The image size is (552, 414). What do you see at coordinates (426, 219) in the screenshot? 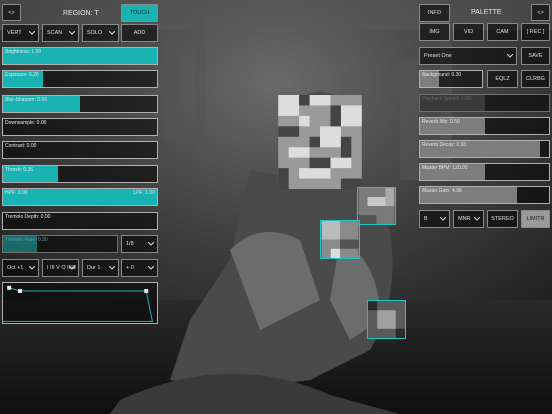
I see `key-select-value: B` at bounding box center [426, 219].